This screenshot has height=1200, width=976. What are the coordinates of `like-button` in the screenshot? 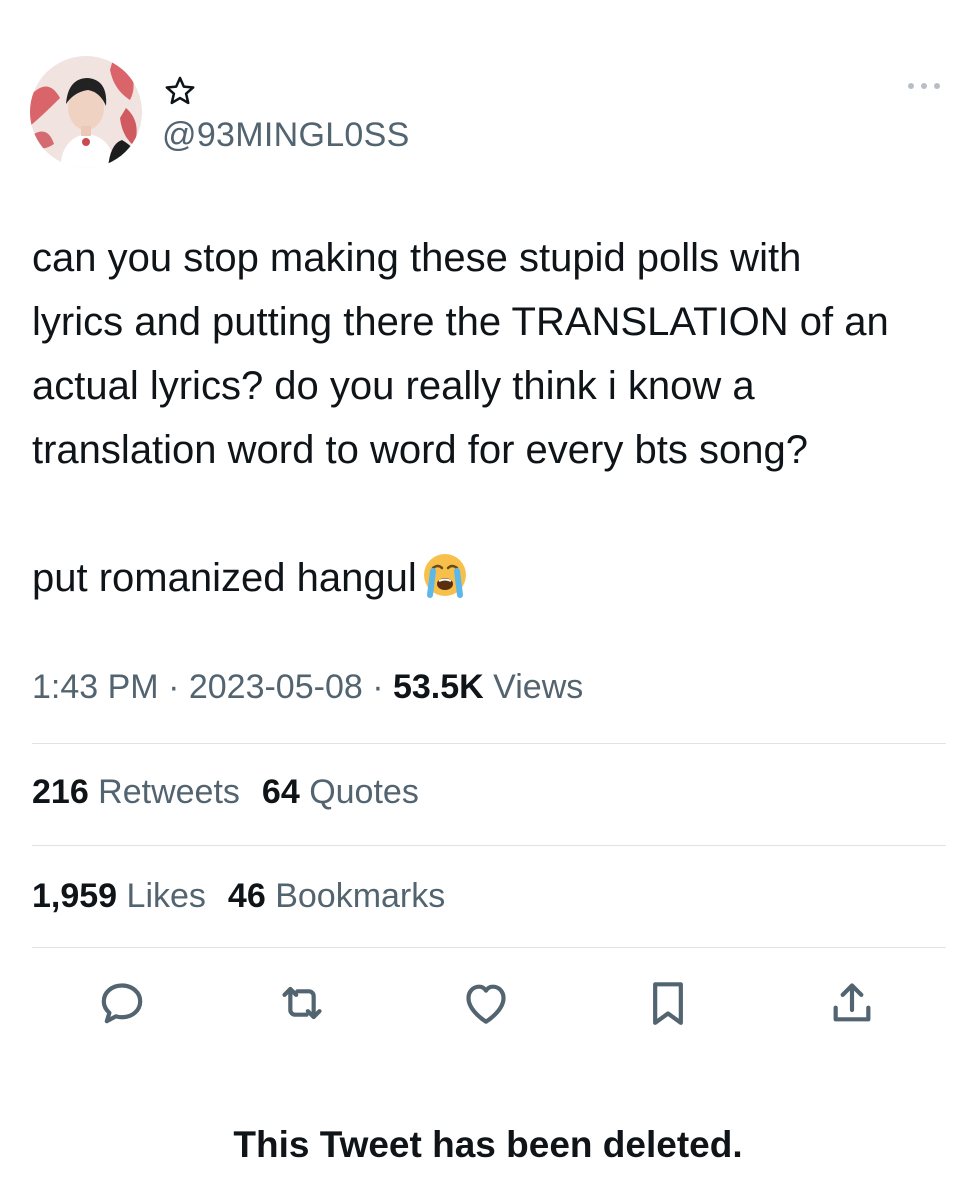 It's located at (486, 1003).